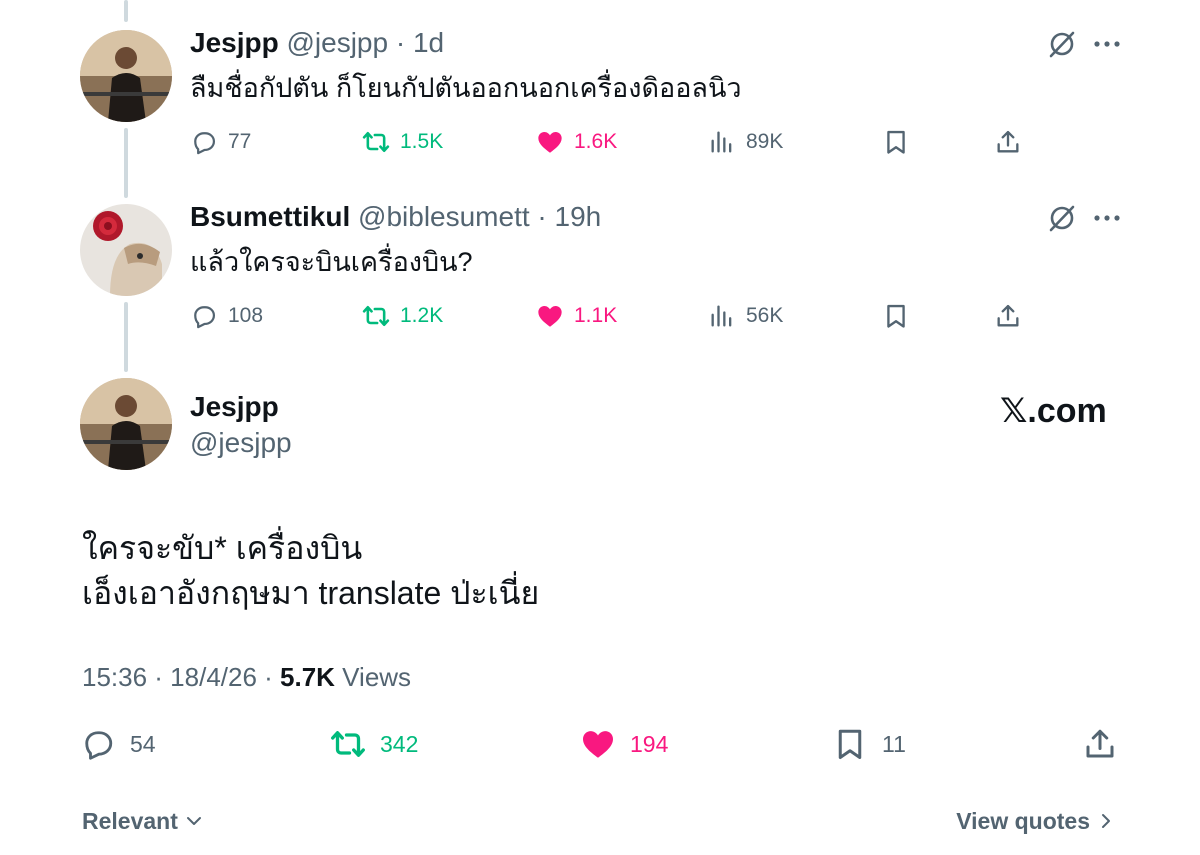  Describe the element at coordinates (311, 593) in the screenshot. I see `tweet-line: เอ็งเอาอังกฤษมา translate ป่ะเนี่ย` at that location.